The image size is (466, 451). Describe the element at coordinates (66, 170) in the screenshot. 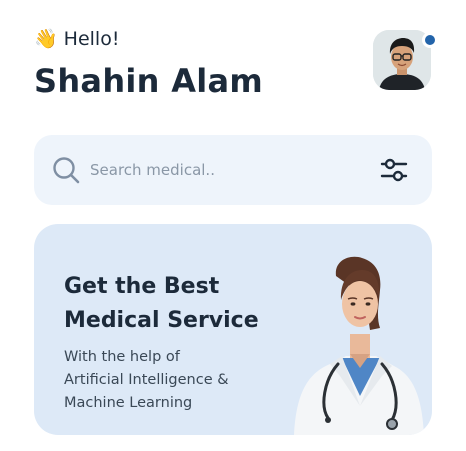

I see `search-icon` at that location.